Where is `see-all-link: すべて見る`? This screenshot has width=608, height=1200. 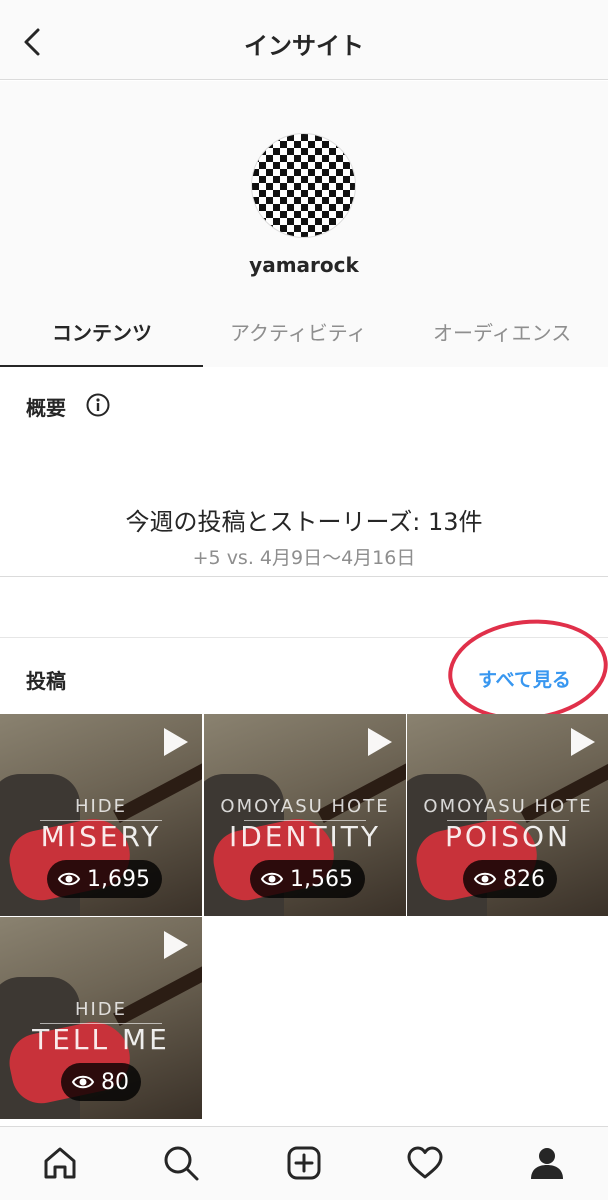 see-all-link: すべて見る is located at coordinates (524, 678).